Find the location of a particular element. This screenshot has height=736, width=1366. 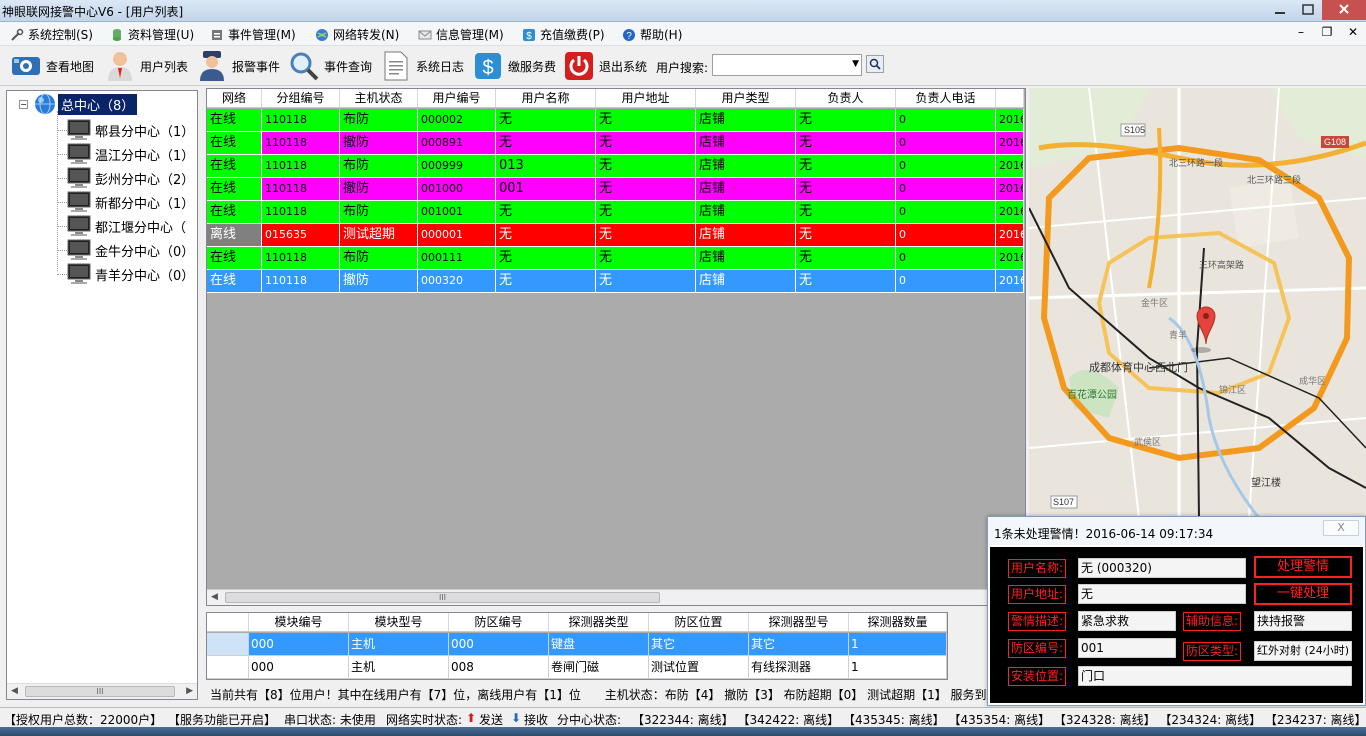

user-column-header: 用户编号 is located at coordinates (457, 98).